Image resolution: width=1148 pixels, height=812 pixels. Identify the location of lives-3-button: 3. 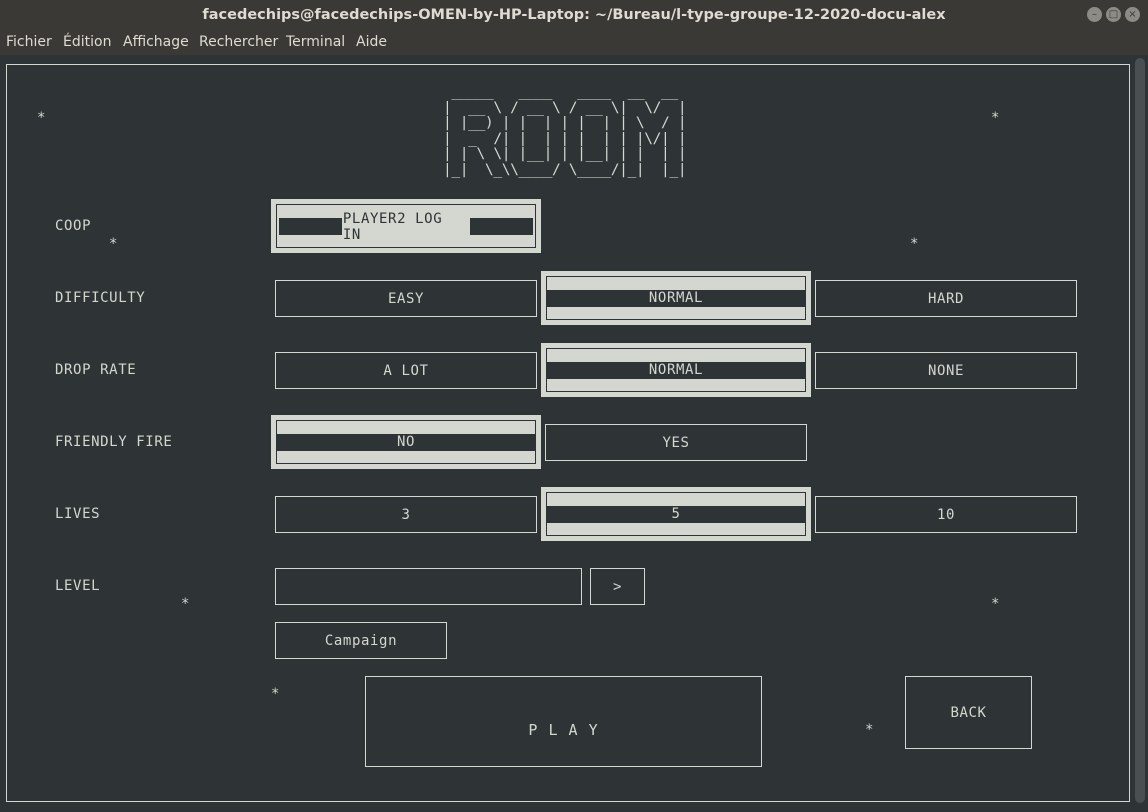
(406, 514).